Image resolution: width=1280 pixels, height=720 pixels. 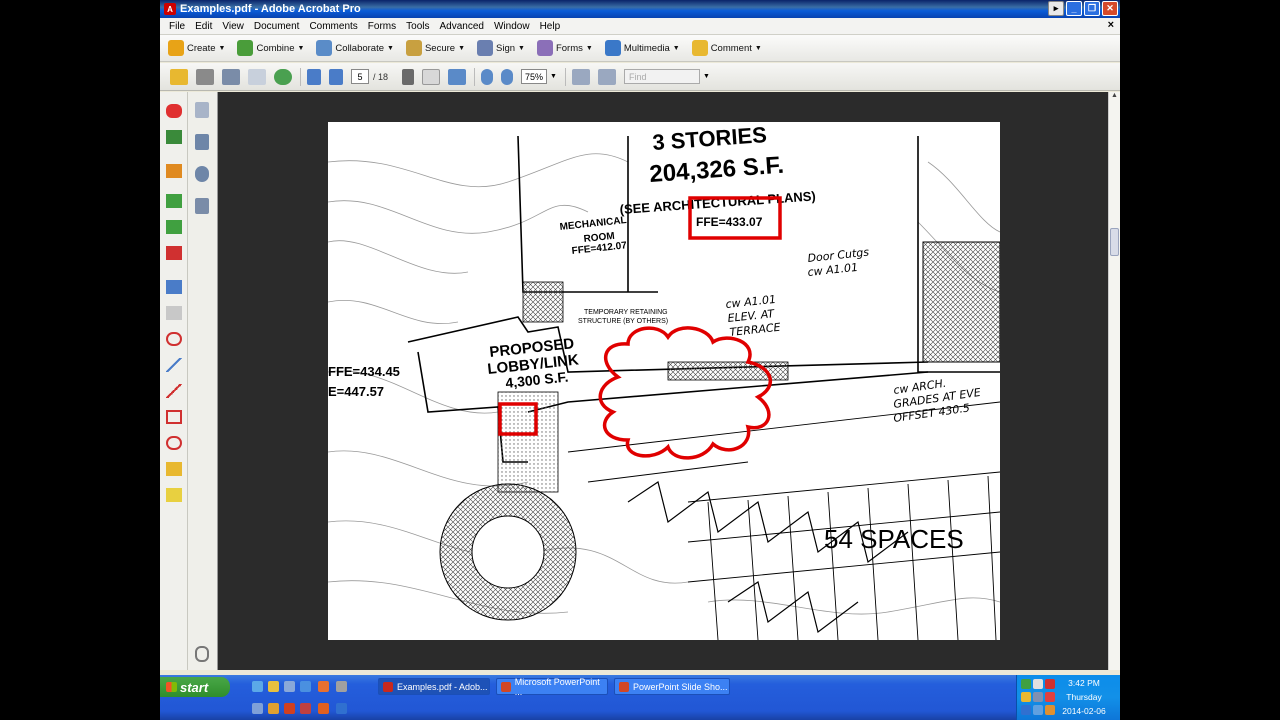 What do you see at coordinates (431, 76) in the screenshot?
I see `hand-tool-icon` at bounding box center [431, 76].